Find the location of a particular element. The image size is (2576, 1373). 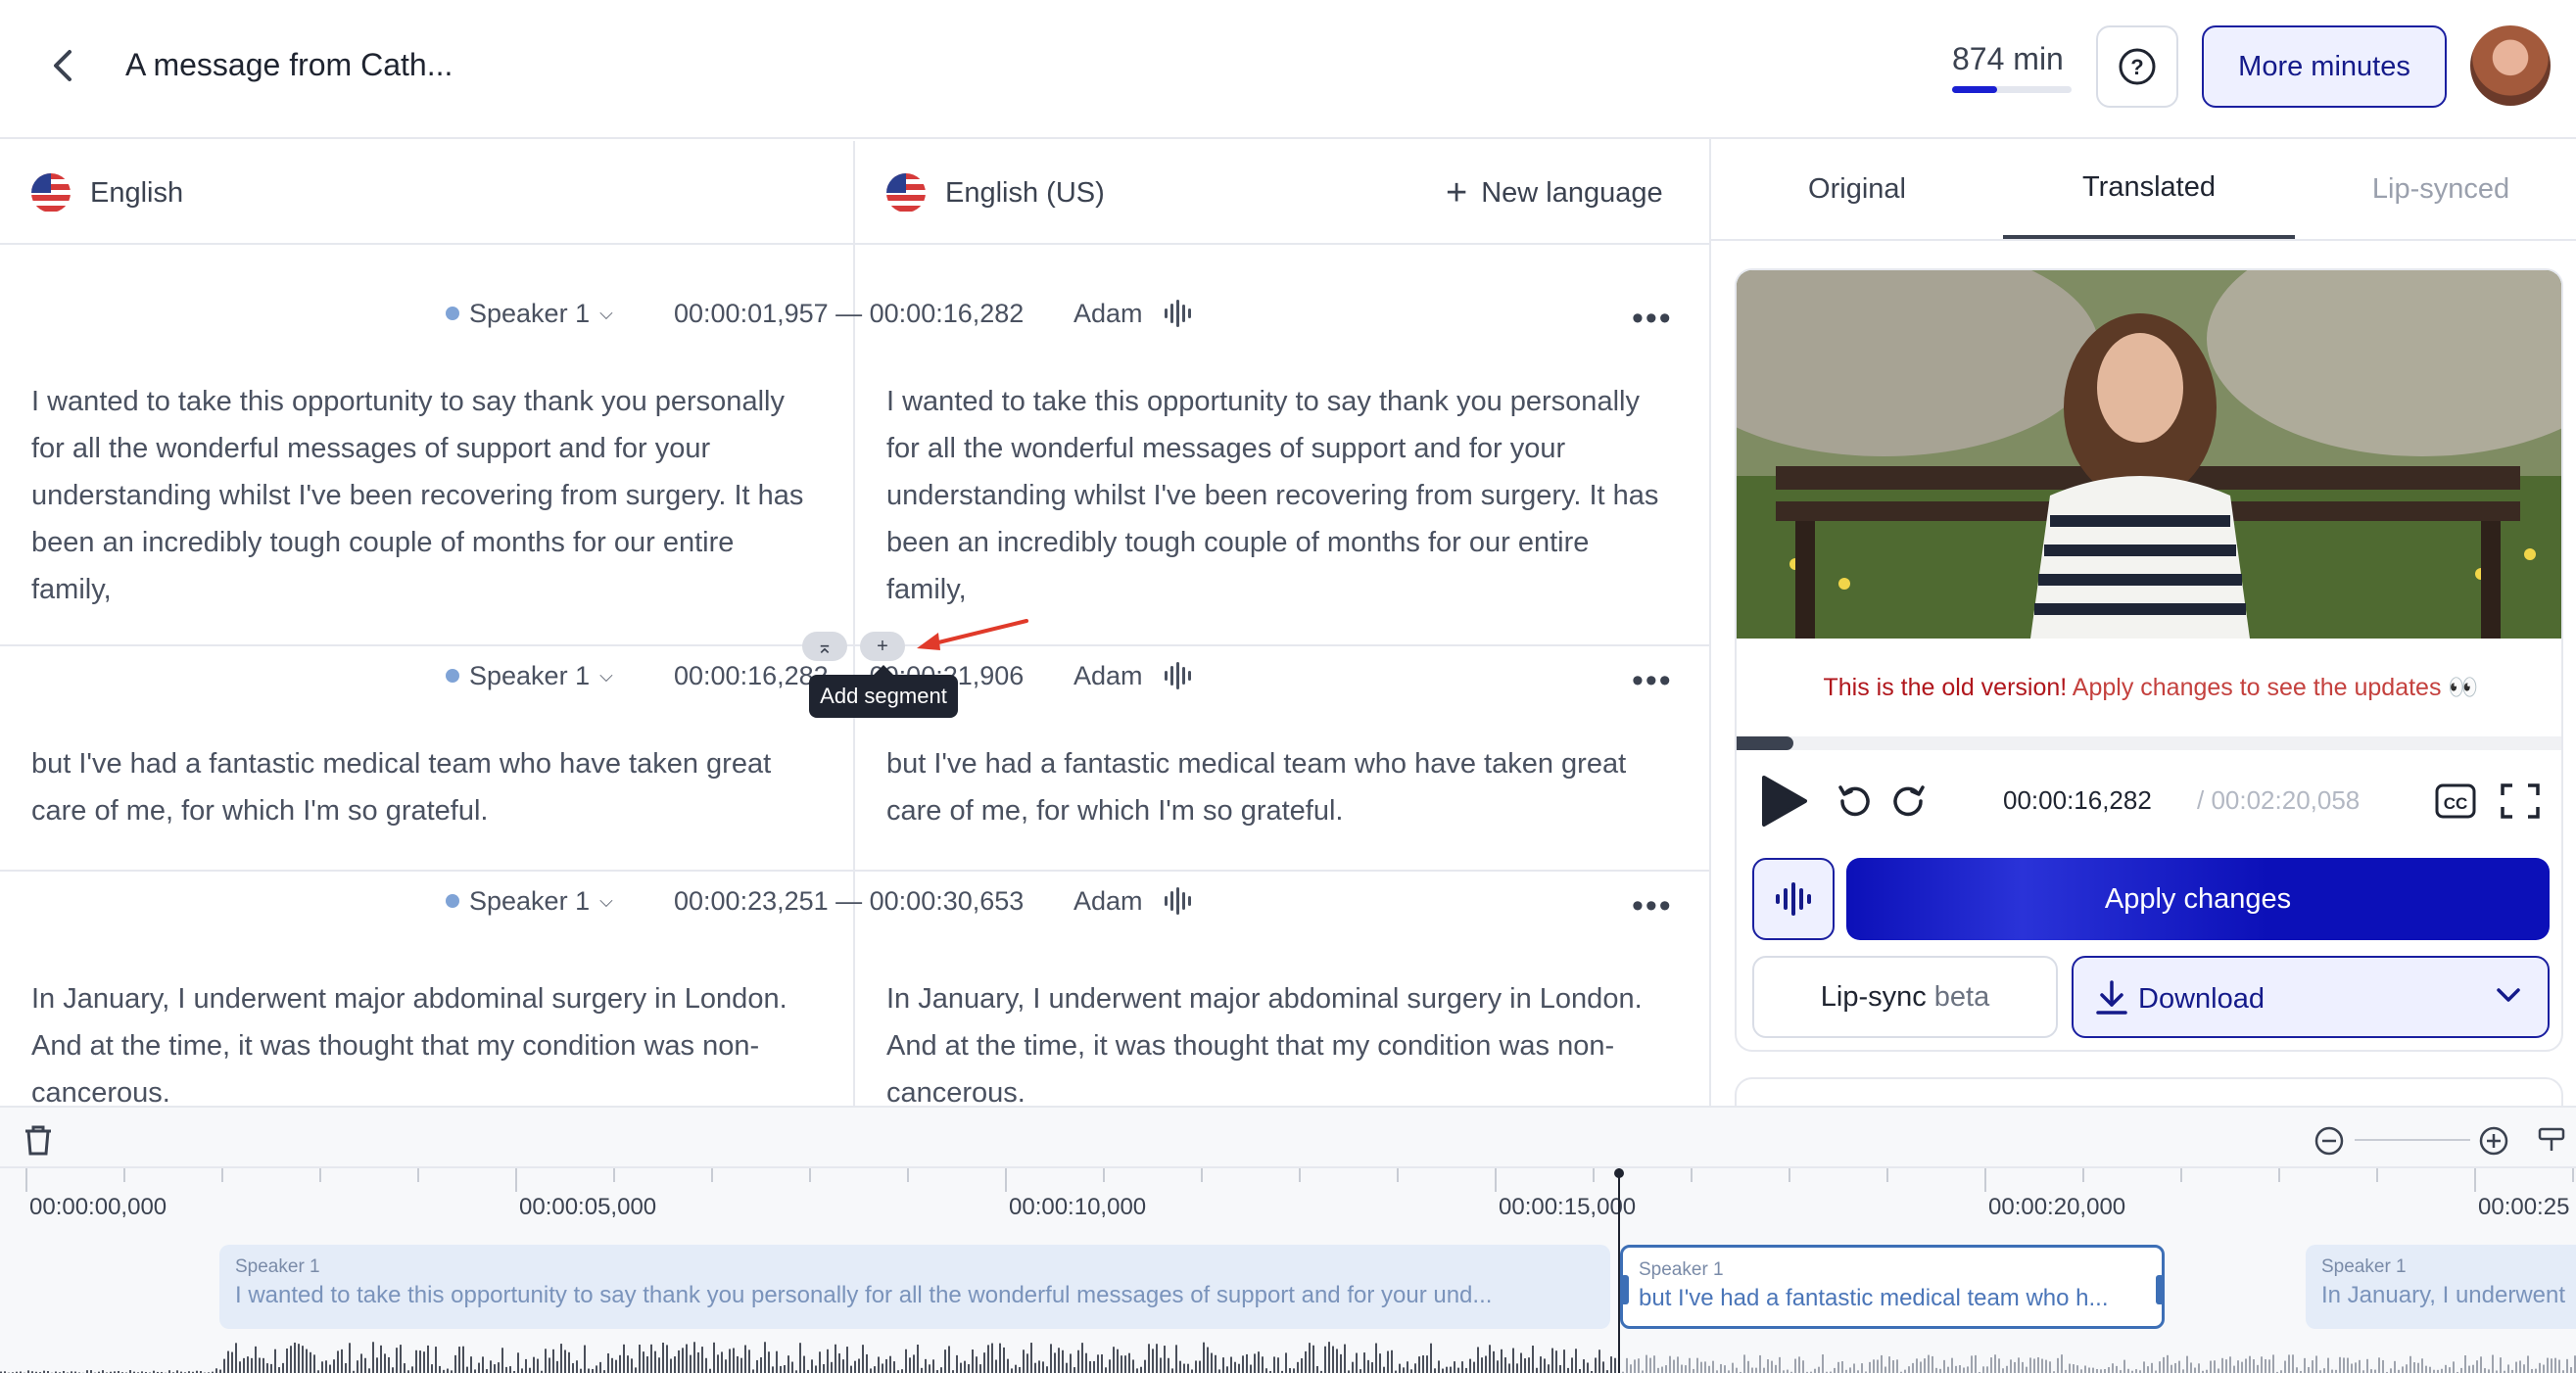

snap-icon is located at coordinates (2551, 1140).